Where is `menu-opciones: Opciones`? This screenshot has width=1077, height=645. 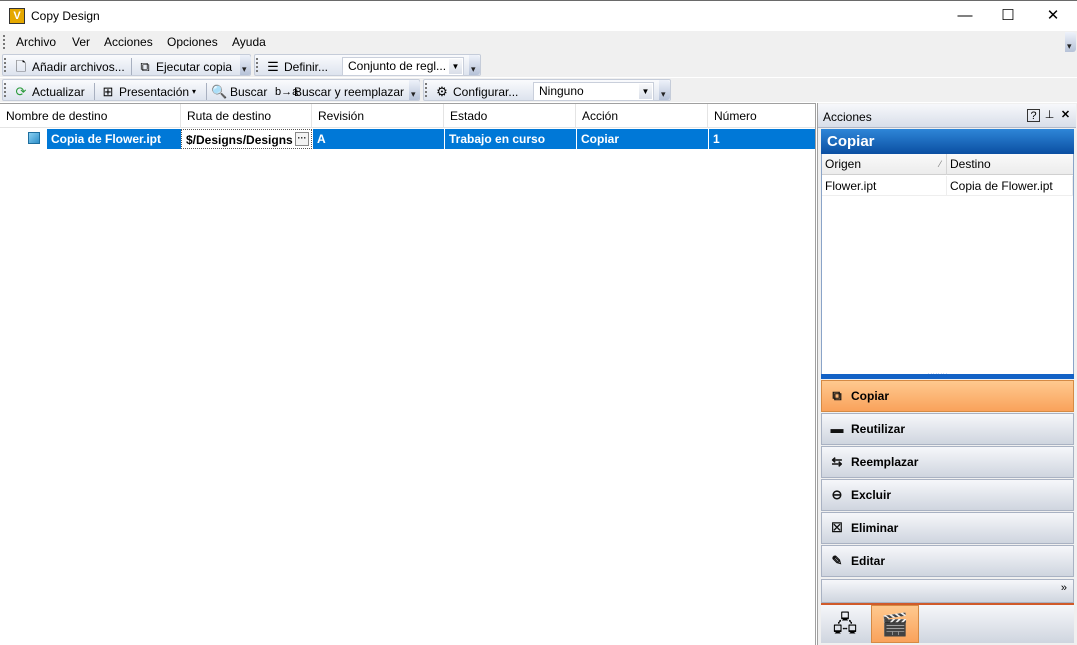 menu-opciones: Opciones is located at coordinates (192, 42).